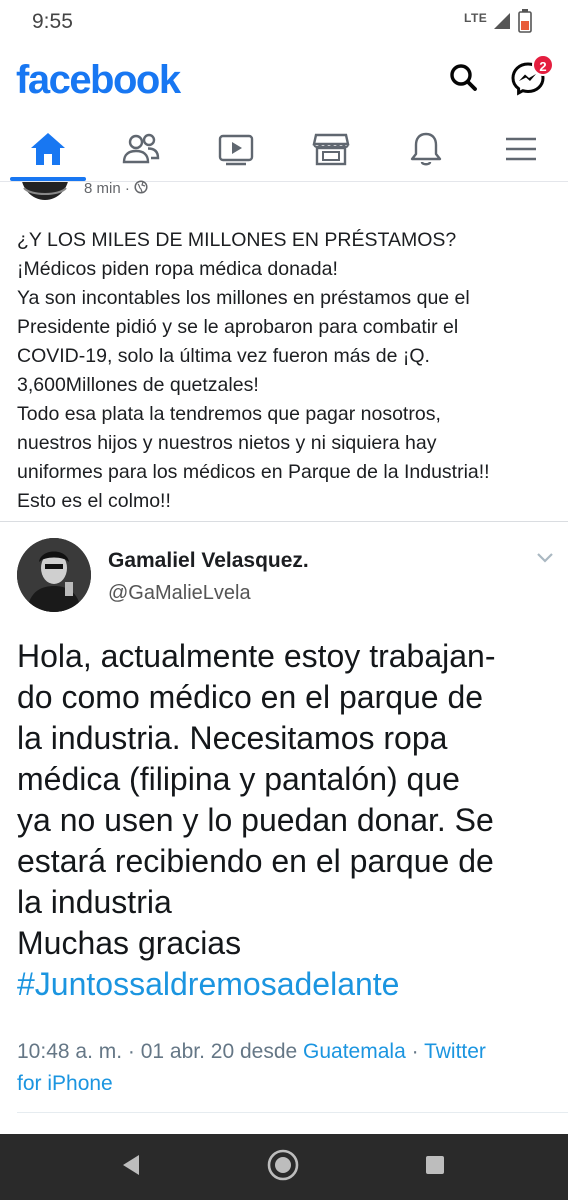 The image size is (568, 1200). I want to click on tweet-timestamp: 10:48 a. m. · 01 abr. 20 desde, so click(160, 1051).